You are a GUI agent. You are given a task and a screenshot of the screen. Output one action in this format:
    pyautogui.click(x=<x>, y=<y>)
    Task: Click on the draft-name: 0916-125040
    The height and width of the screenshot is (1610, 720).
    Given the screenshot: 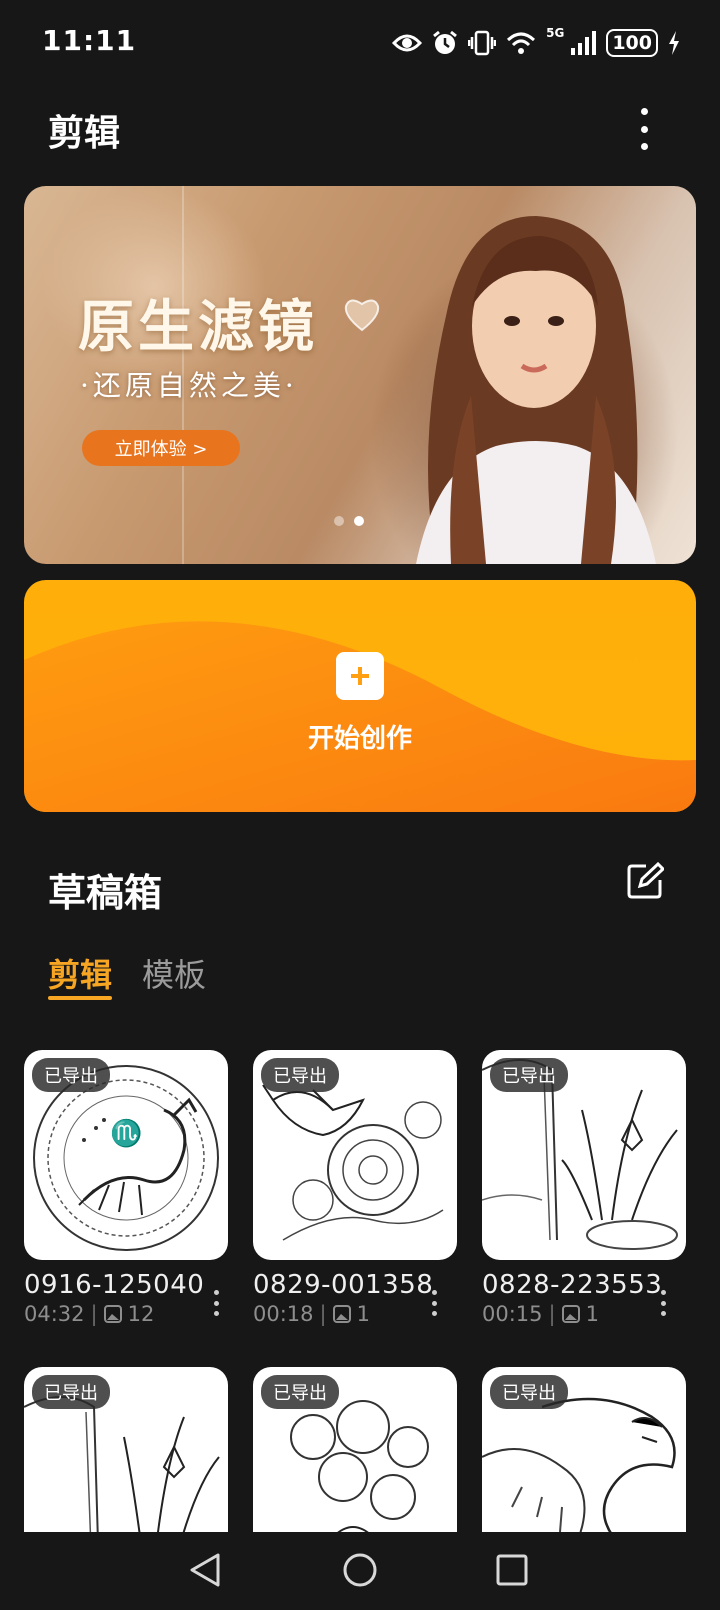 What is the action you would take?
    pyautogui.click(x=114, y=1285)
    